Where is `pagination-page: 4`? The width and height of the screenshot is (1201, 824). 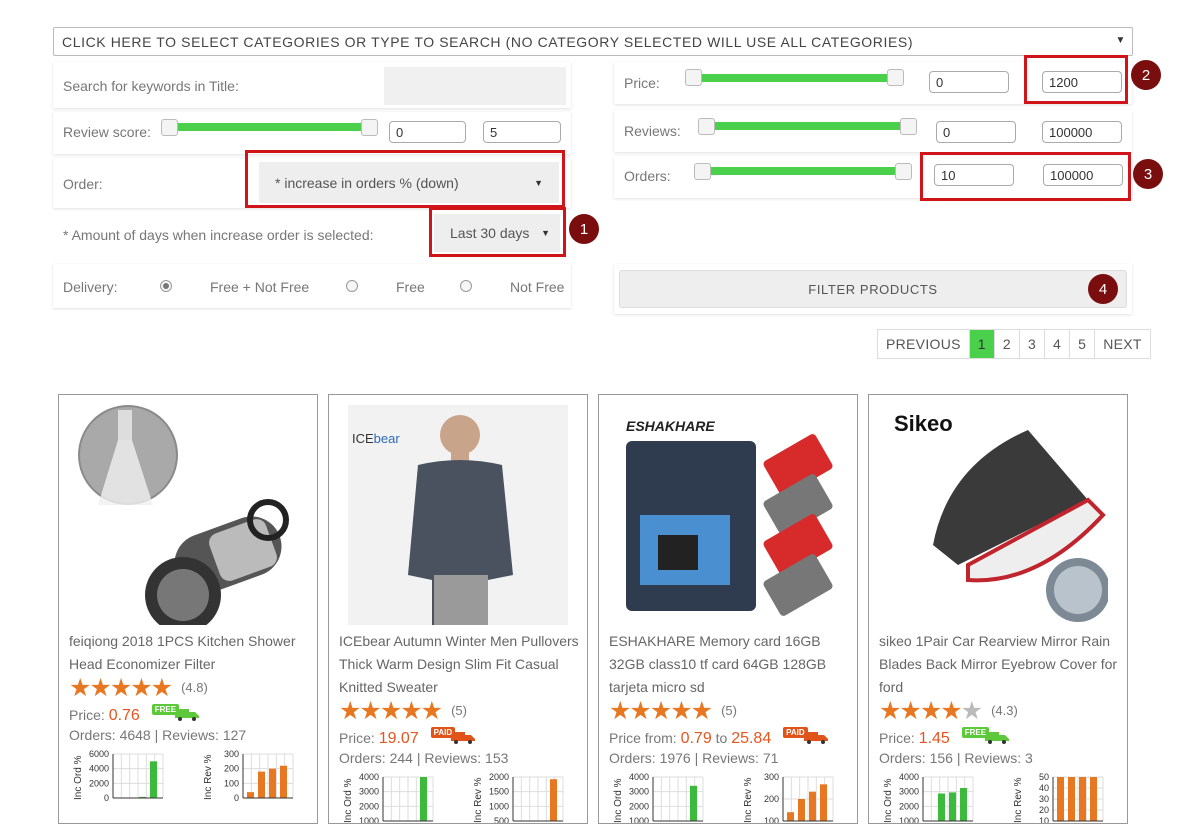
pagination-page: 4 is located at coordinates (1056, 344).